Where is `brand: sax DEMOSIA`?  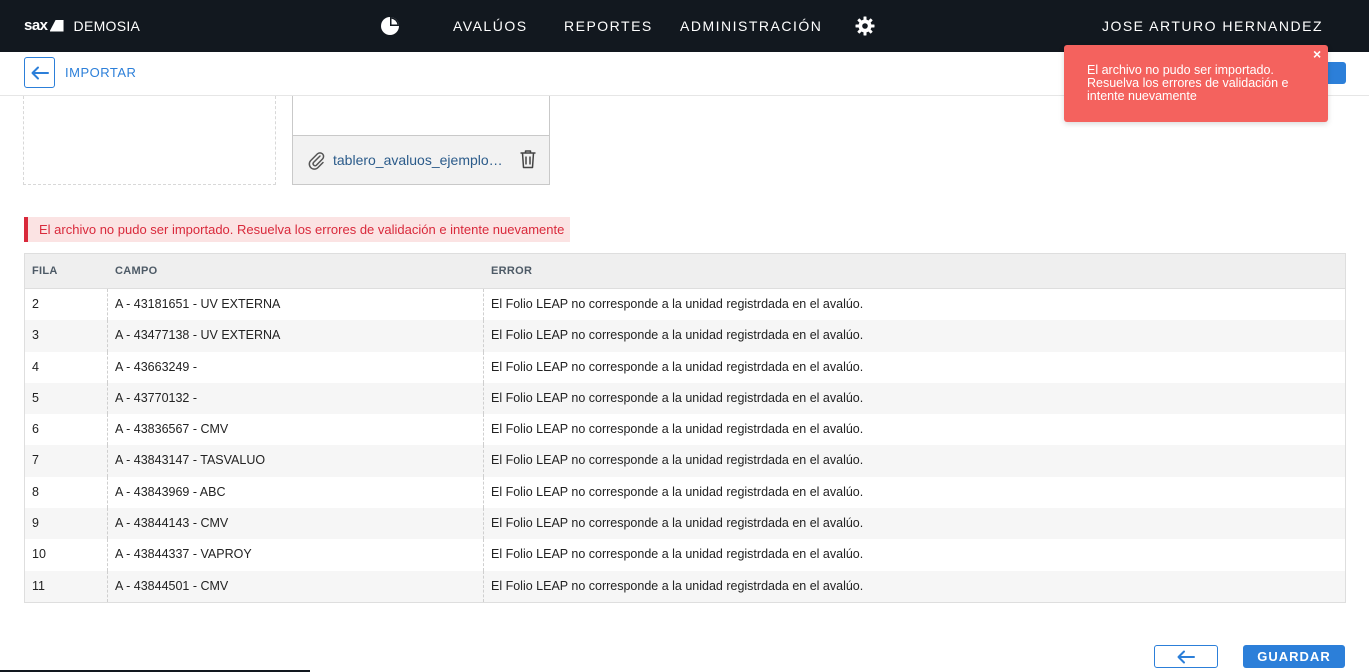 brand: sax DEMOSIA is located at coordinates (82, 25).